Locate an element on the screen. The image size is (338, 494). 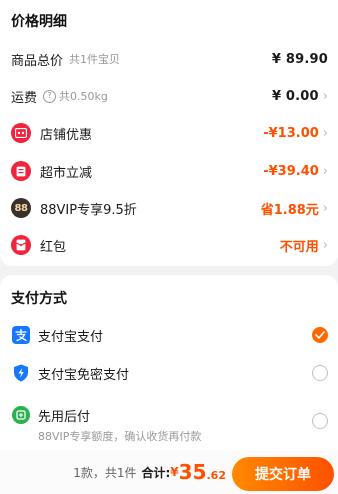
total-integer: 35 is located at coordinates (192, 472).